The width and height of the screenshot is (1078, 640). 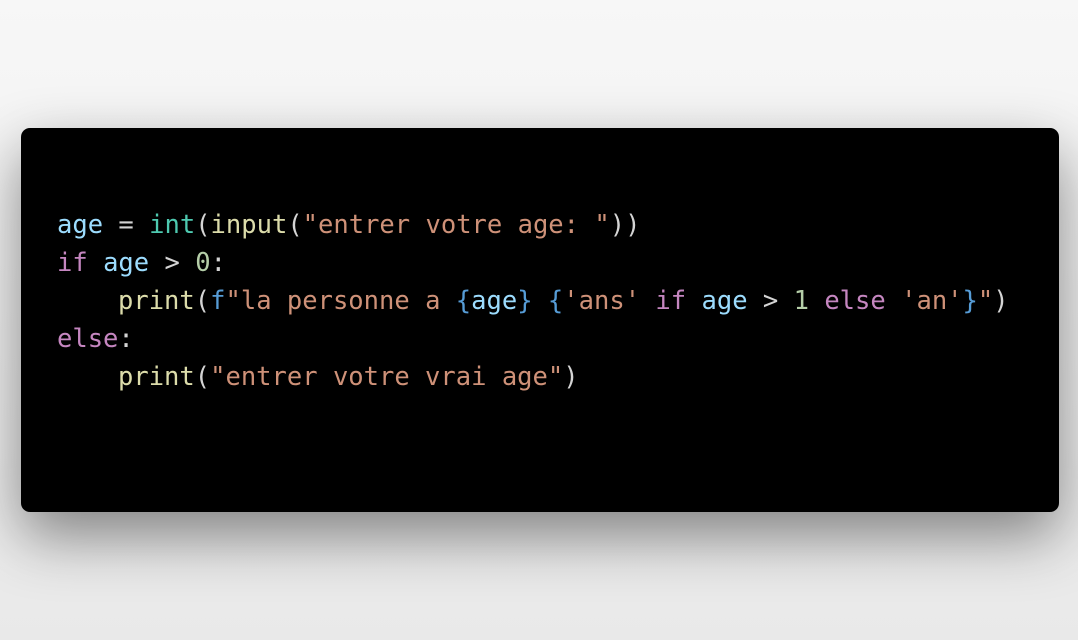 What do you see at coordinates (540, 301) in the screenshot?
I see `code-token-string` at bounding box center [540, 301].